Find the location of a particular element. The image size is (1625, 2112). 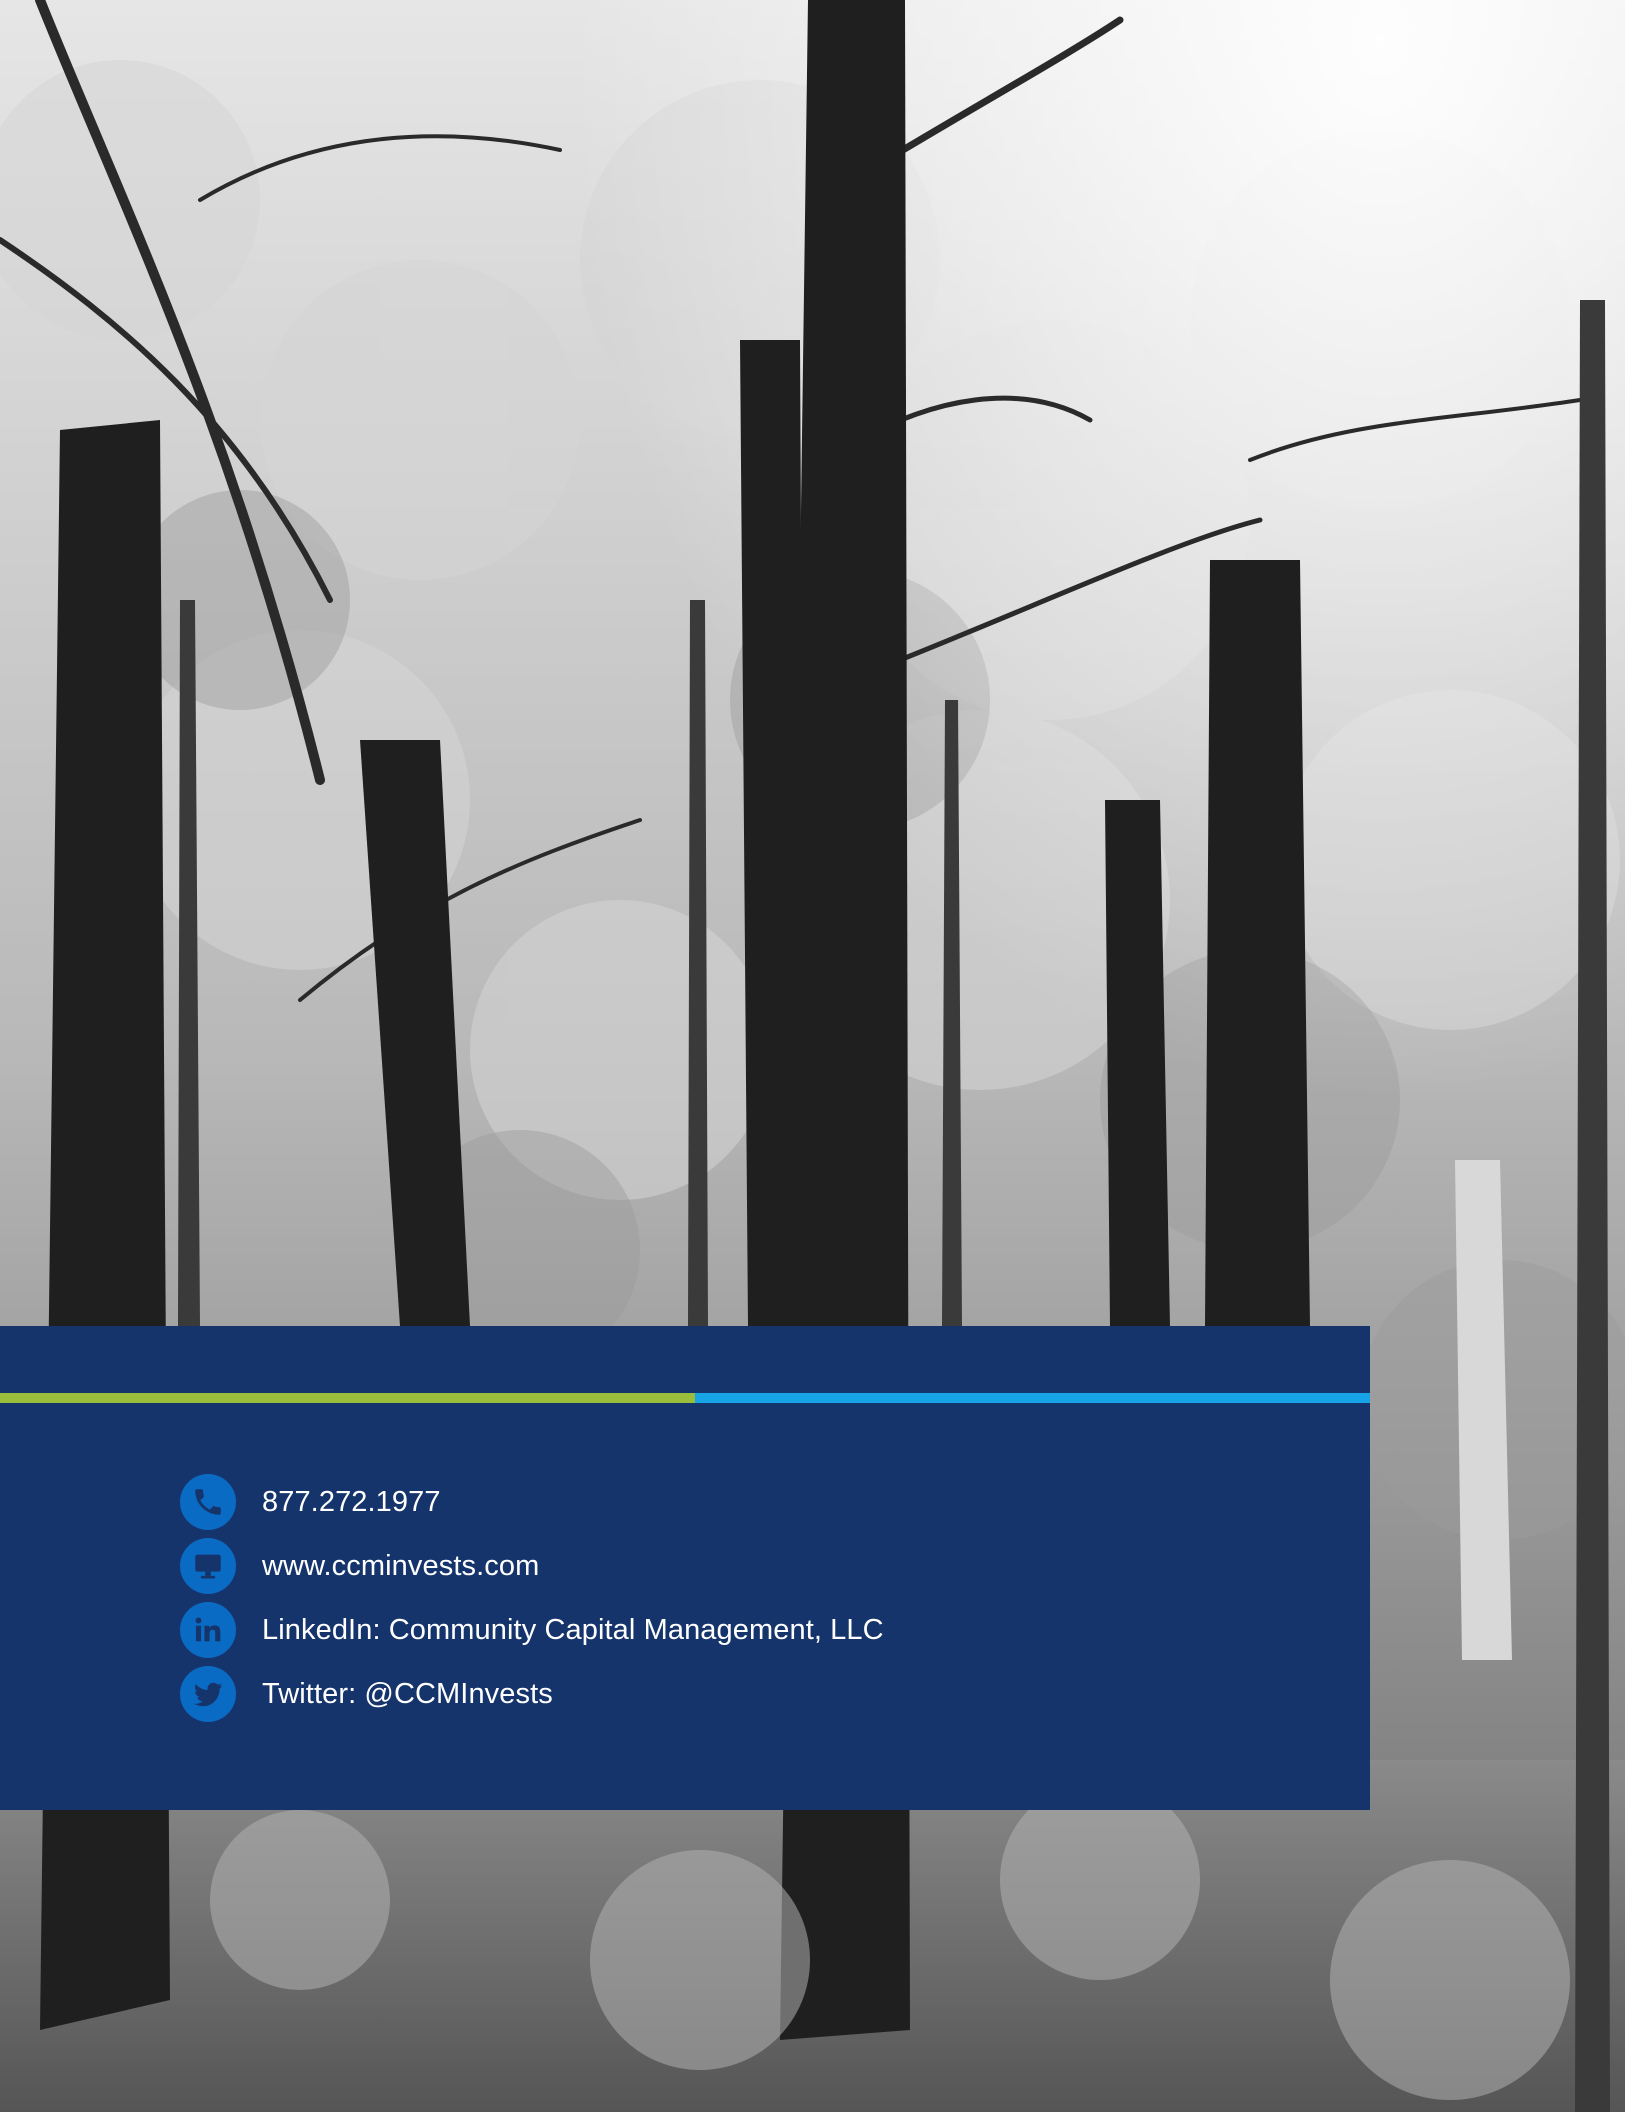

phone-number: 877.272.1977 is located at coordinates (351, 1501).